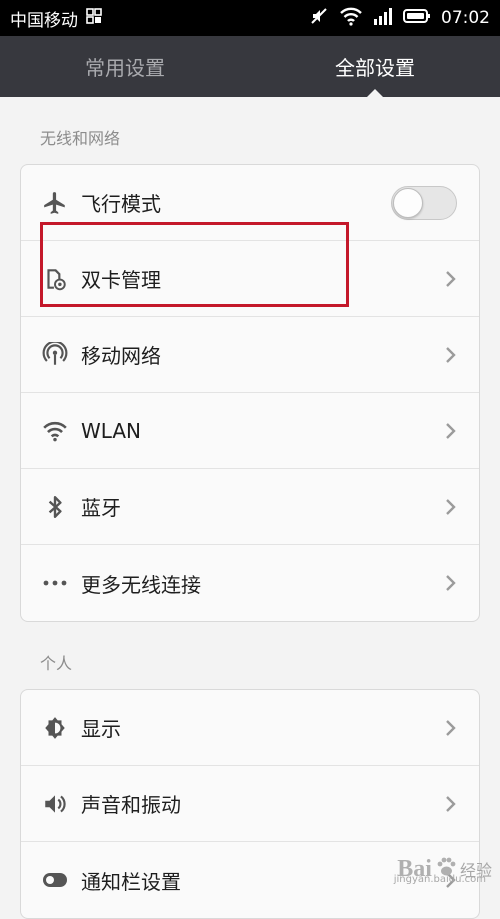  I want to click on settings-row-mobile-network: 移动网络, so click(250, 355).